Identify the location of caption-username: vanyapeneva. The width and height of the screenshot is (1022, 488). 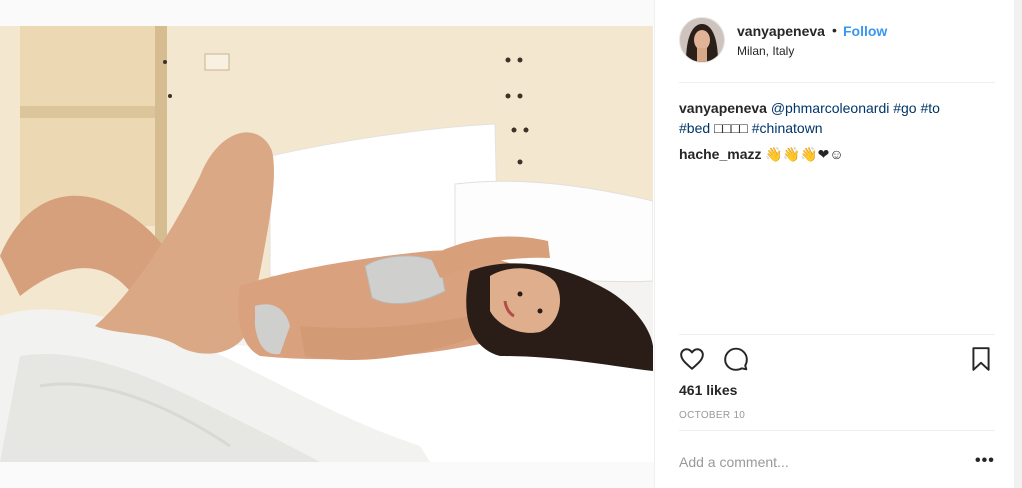
(723, 108).